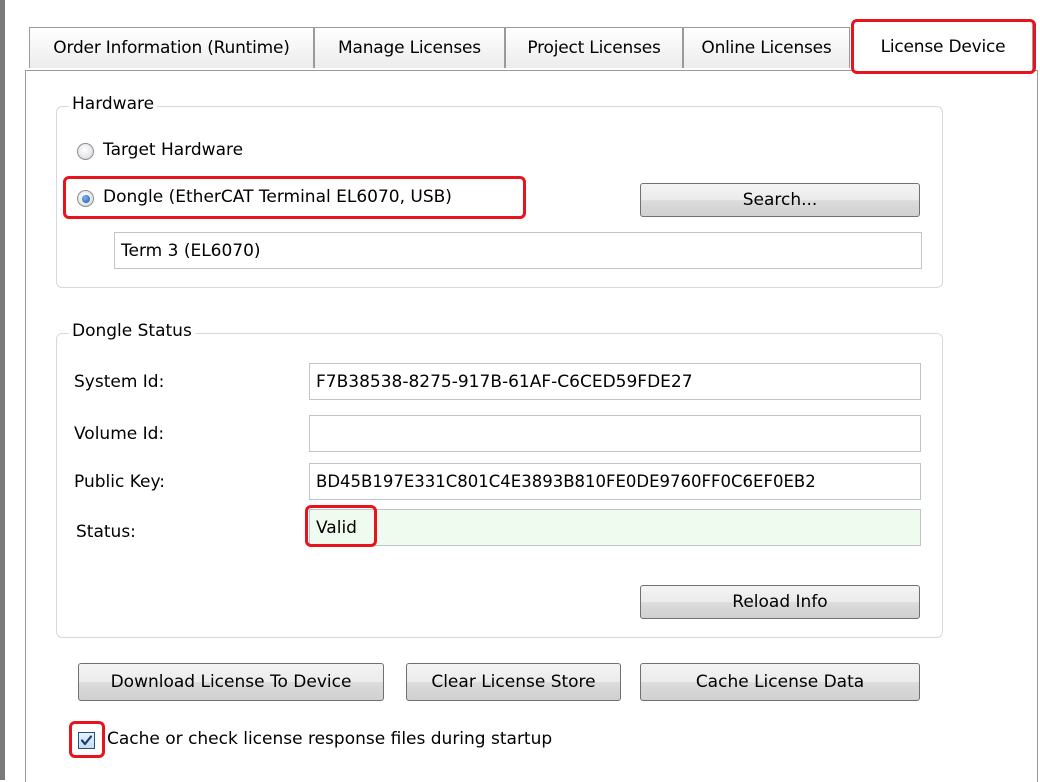 This screenshot has height=782, width=1040. I want to click on tab-online-licenses: Online Licenses, so click(766, 47).